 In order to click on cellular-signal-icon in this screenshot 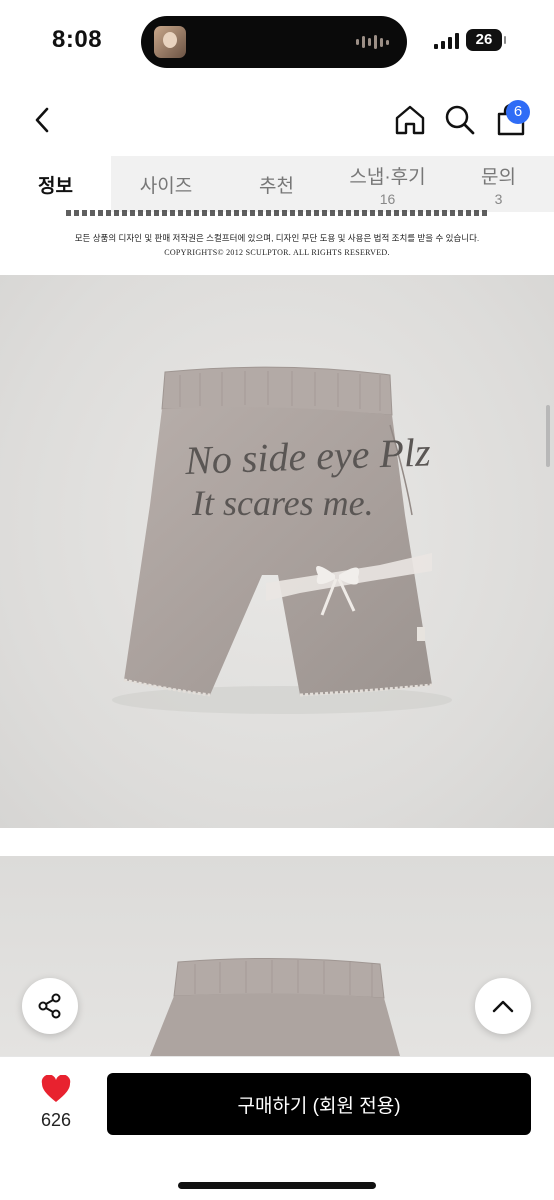, I will do `click(446, 41)`.